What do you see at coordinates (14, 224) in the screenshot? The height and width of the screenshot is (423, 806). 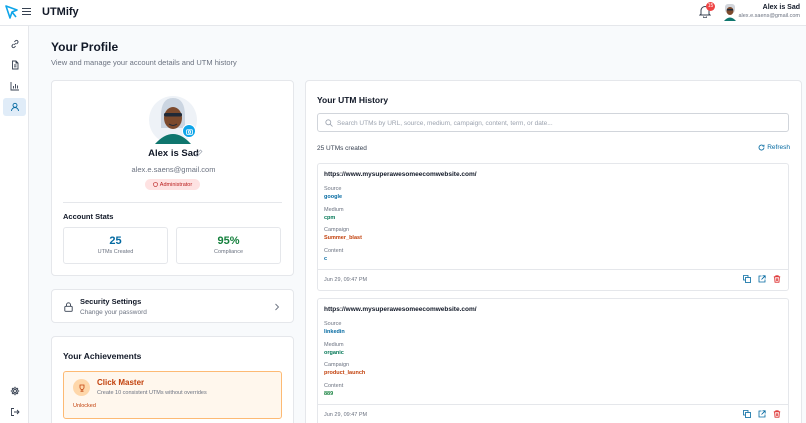 I see `sidebar` at bounding box center [14, 224].